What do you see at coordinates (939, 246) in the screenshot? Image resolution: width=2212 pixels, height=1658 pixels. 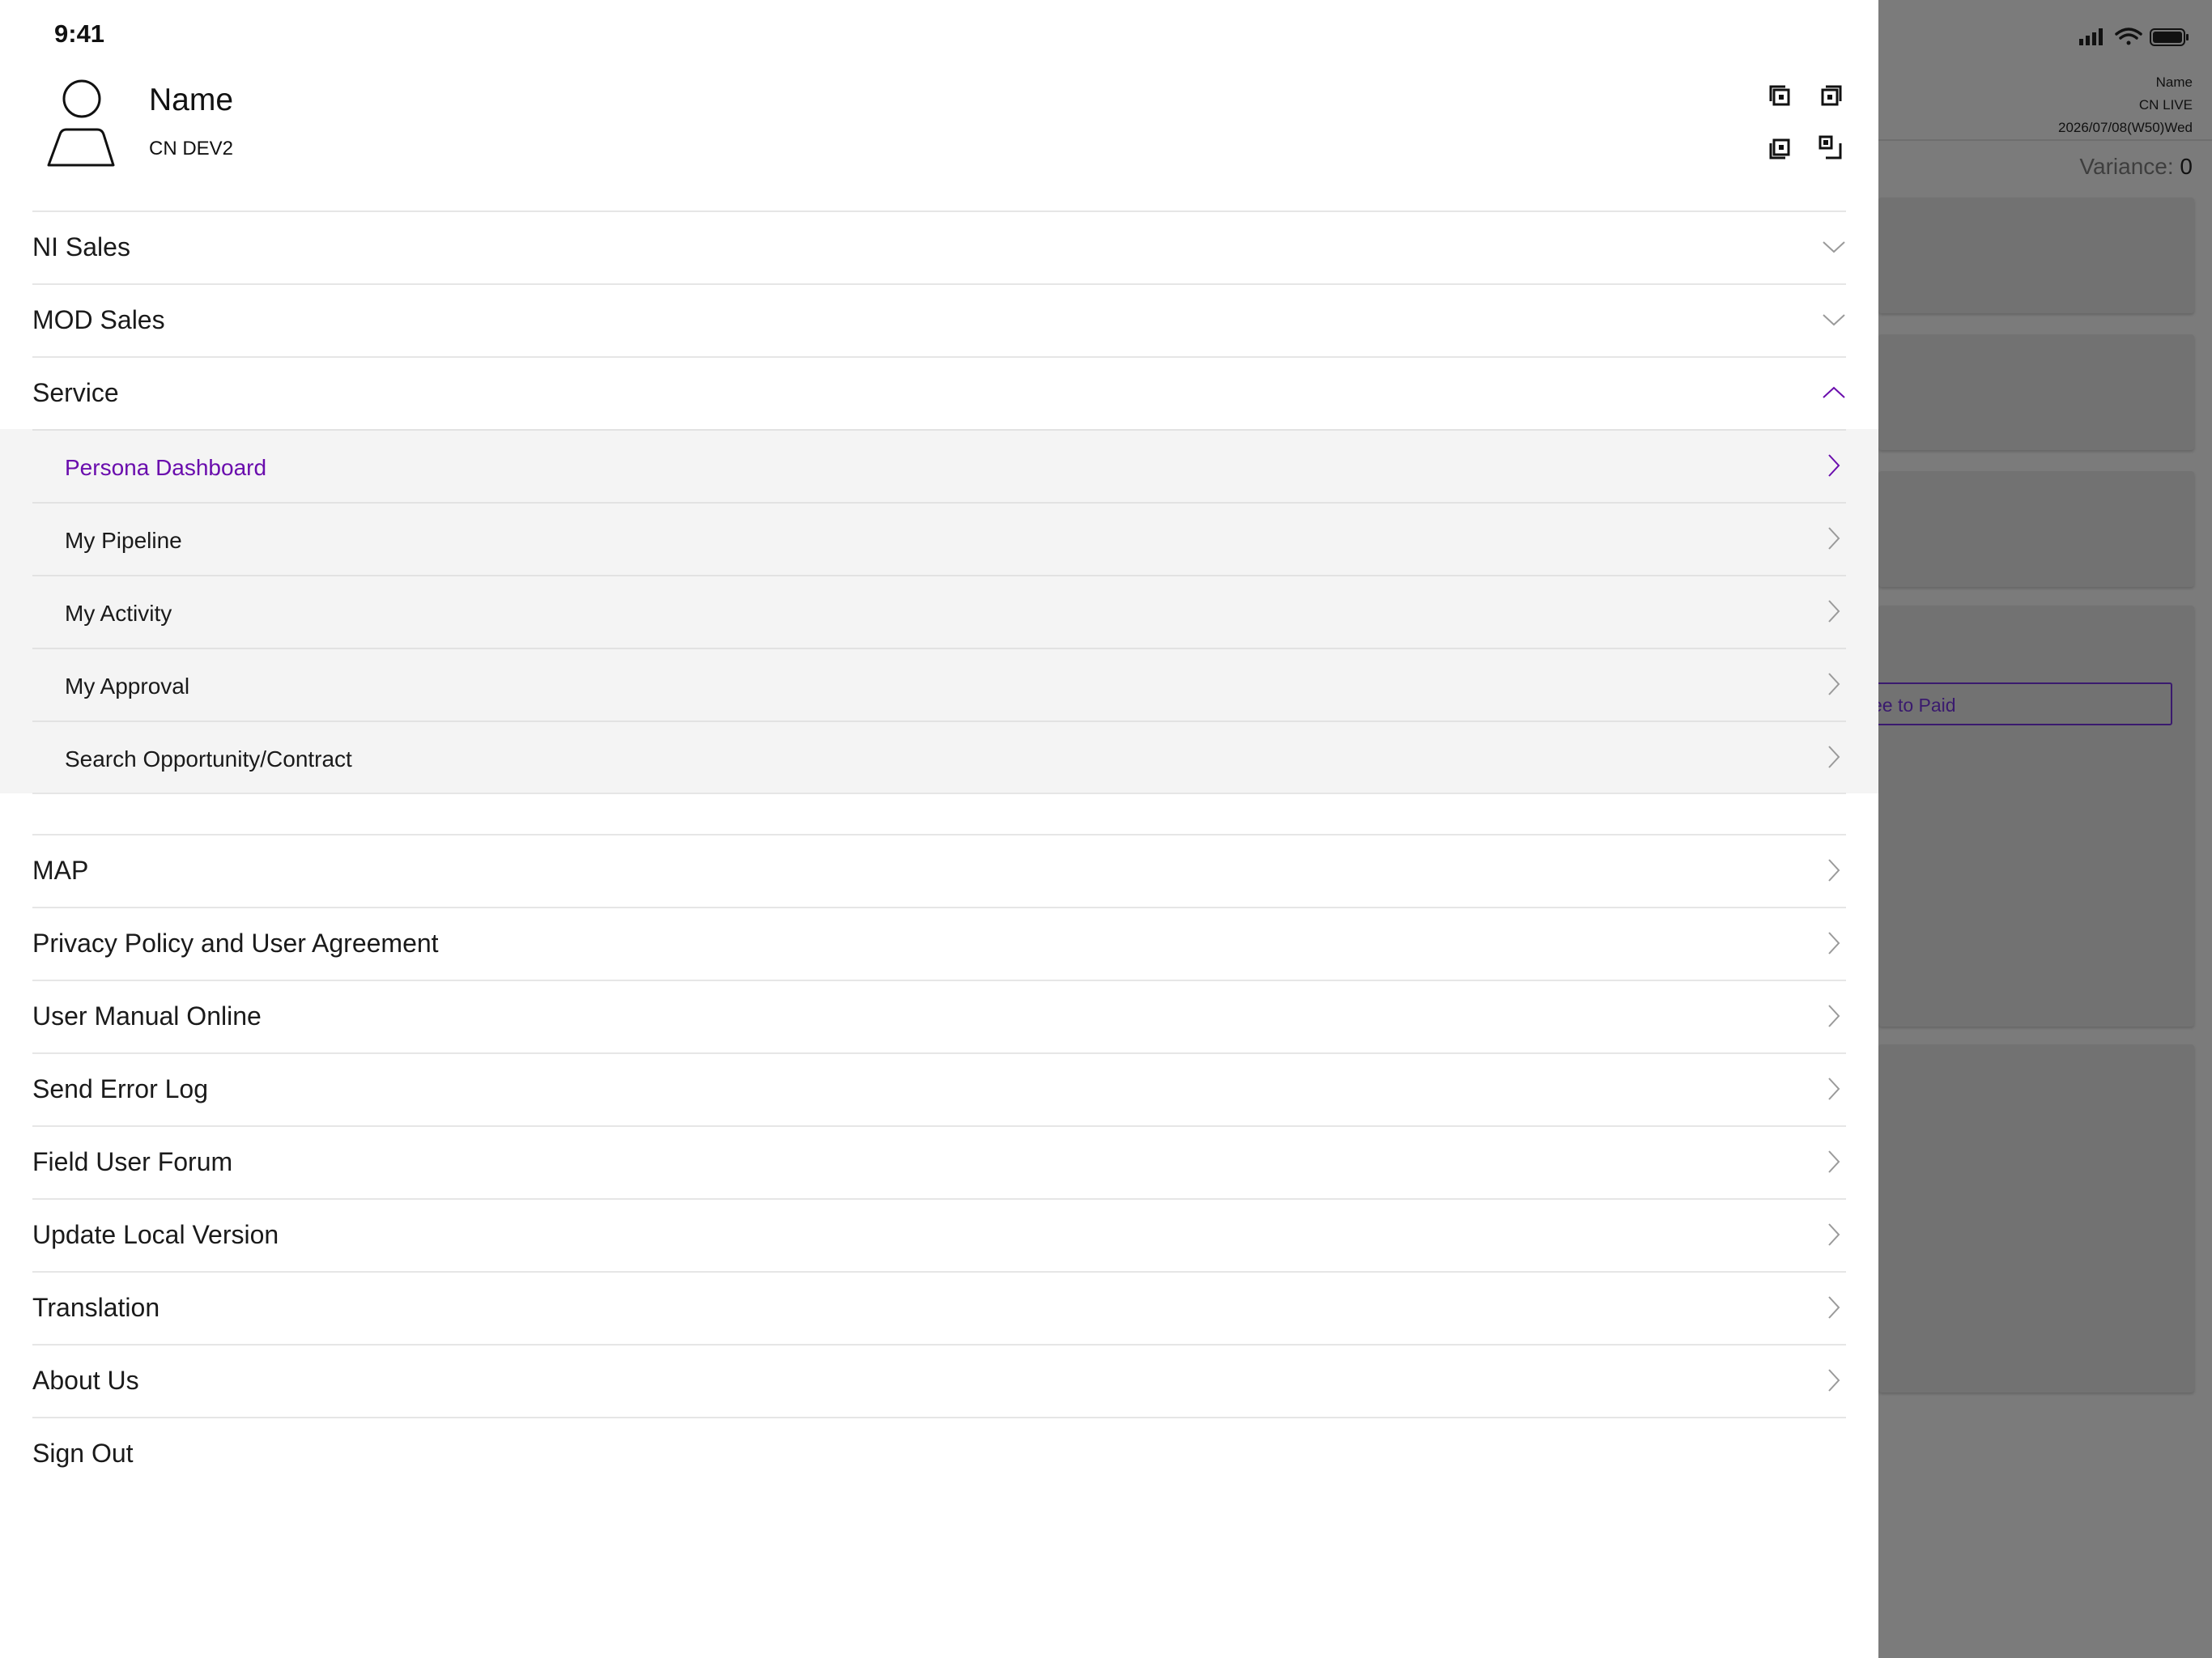 I see `menu-section-ni-sales: NI Sales` at bounding box center [939, 246].